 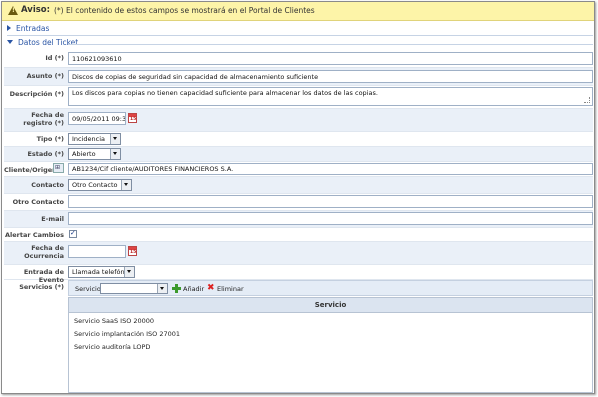 I want to click on row-otro-contacto: Otro Contacto, so click(x=298, y=202).